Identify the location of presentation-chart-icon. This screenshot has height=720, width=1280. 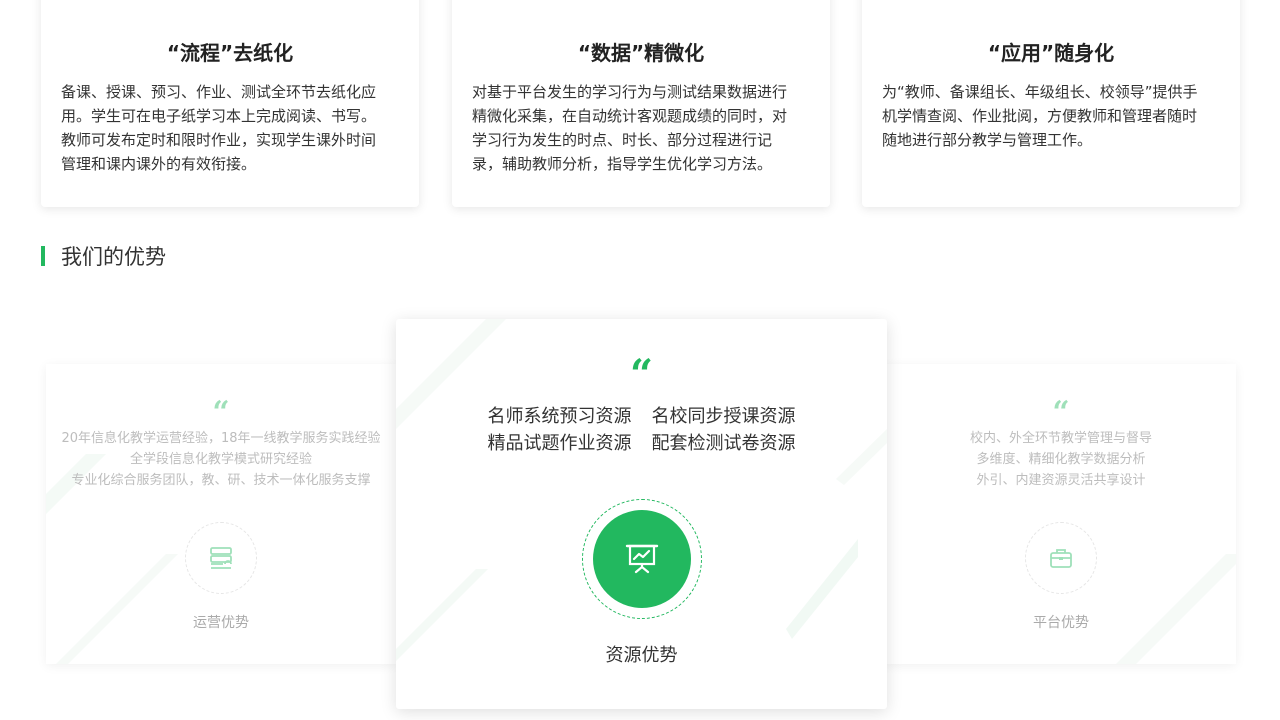
(641, 559).